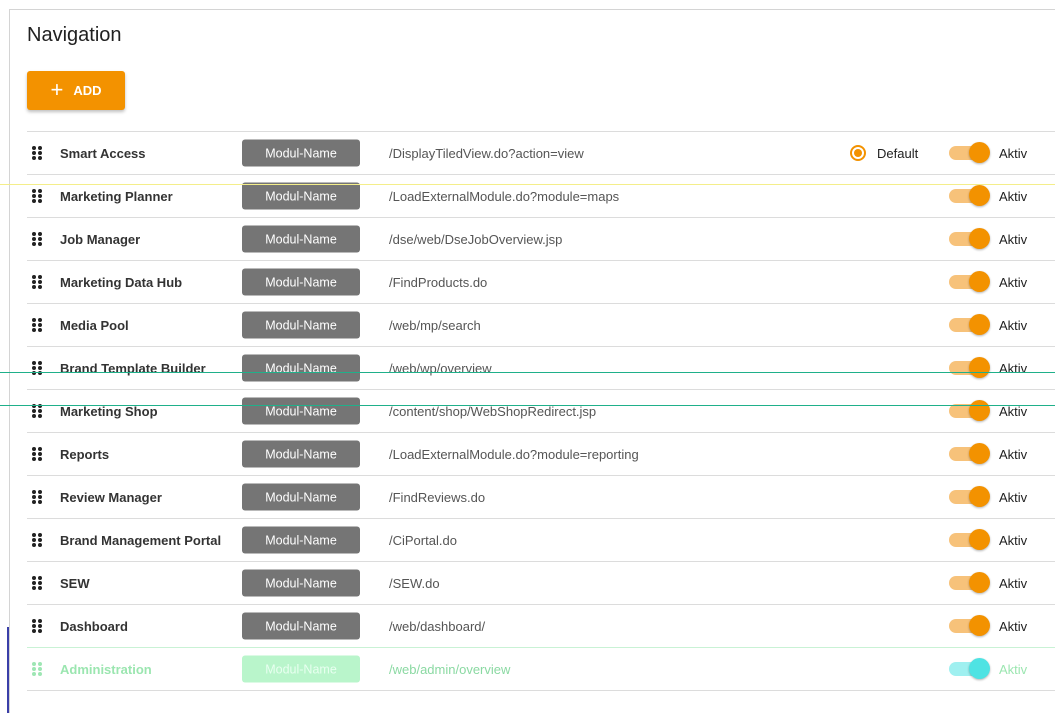 The width and height of the screenshot is (1055, 713). Describe the element at coordinates (133, 368) in the screenshot. I see `row-name: Brand Template Builder` at that location.